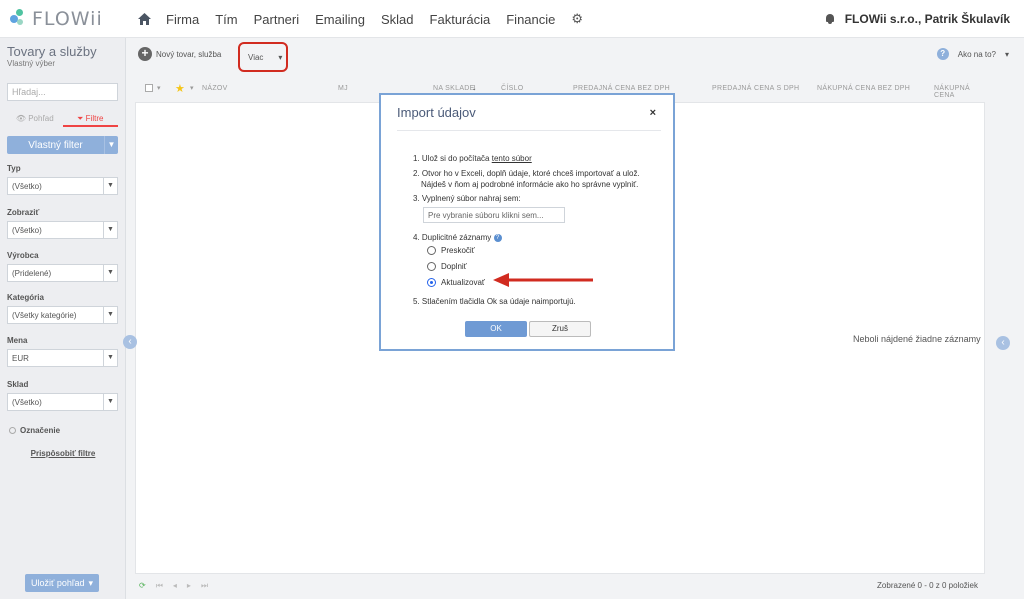 The width and height of the screenshot is (1024, 599). I want to click on filter-label-currency: Mena, so click(17, 340).